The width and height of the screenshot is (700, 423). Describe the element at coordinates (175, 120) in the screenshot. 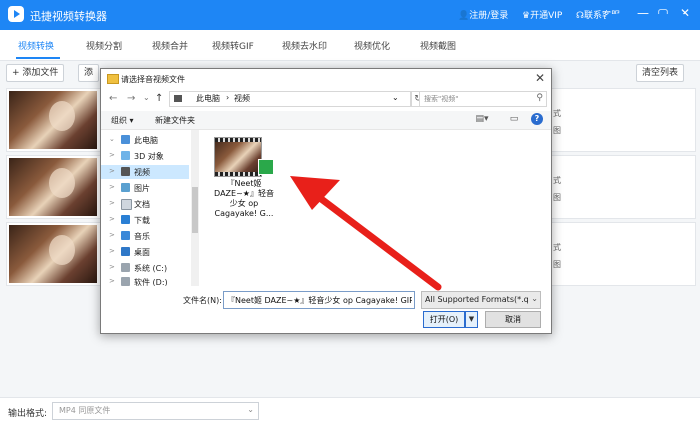

I see `new-folder-button: 新建文件夹` at that location.